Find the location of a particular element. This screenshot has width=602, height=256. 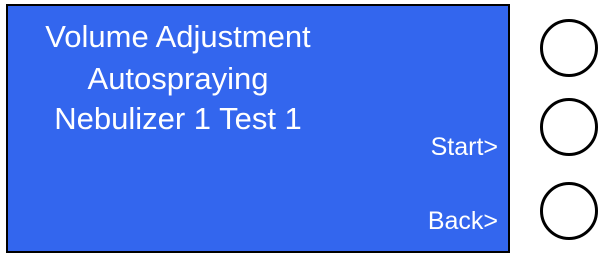

back-softkey-label: Back> is located at coordinates (463, 221).